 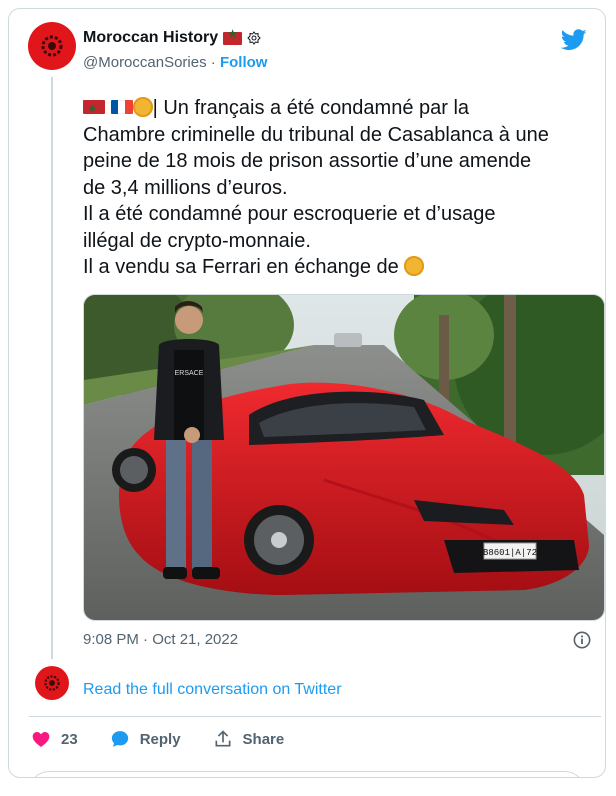 I want to click on reply-button: Reply, so click(x=145, y=739).